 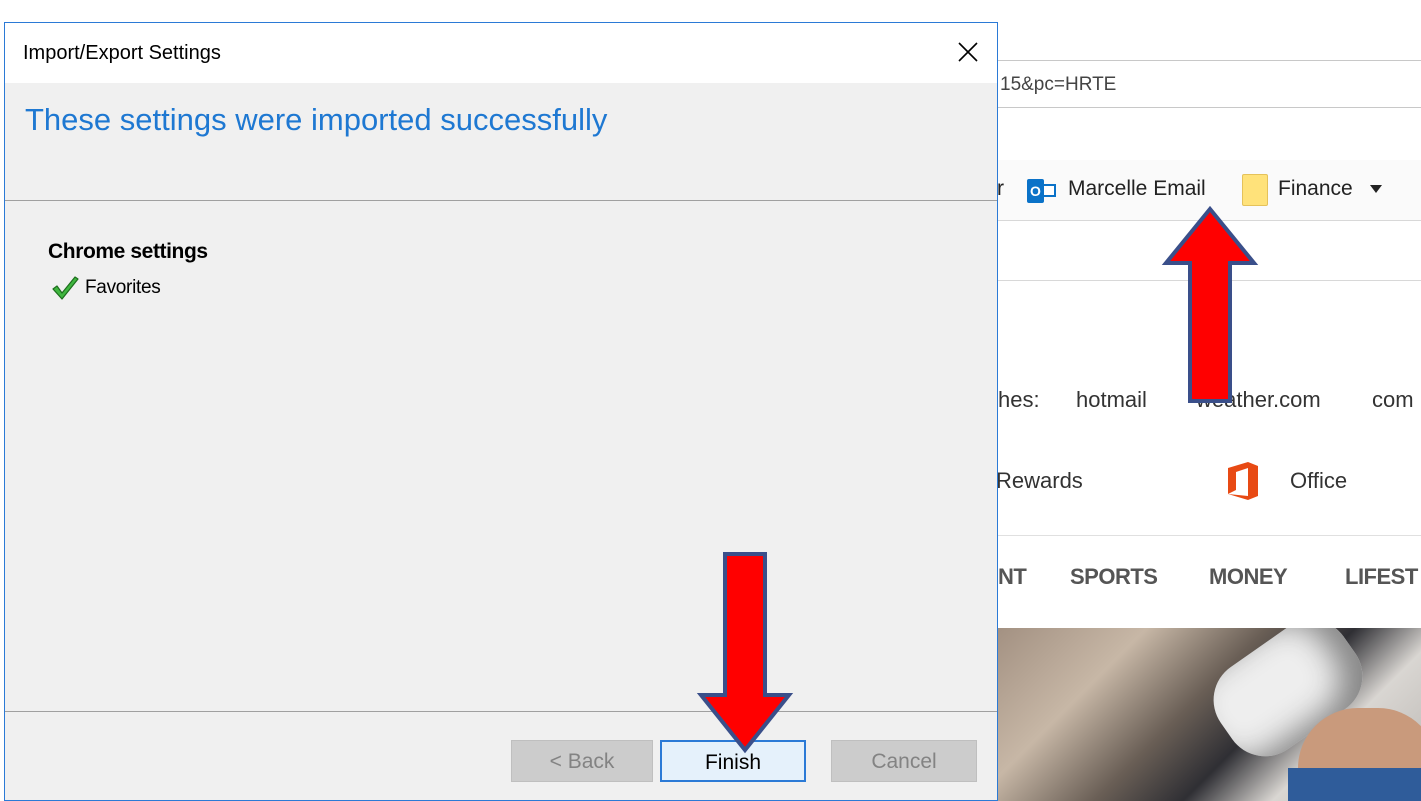 What do you see at coordinates (745, 653) in the screenshot?
I see `arrow-down-annotation` at bounding box center [745, 653].